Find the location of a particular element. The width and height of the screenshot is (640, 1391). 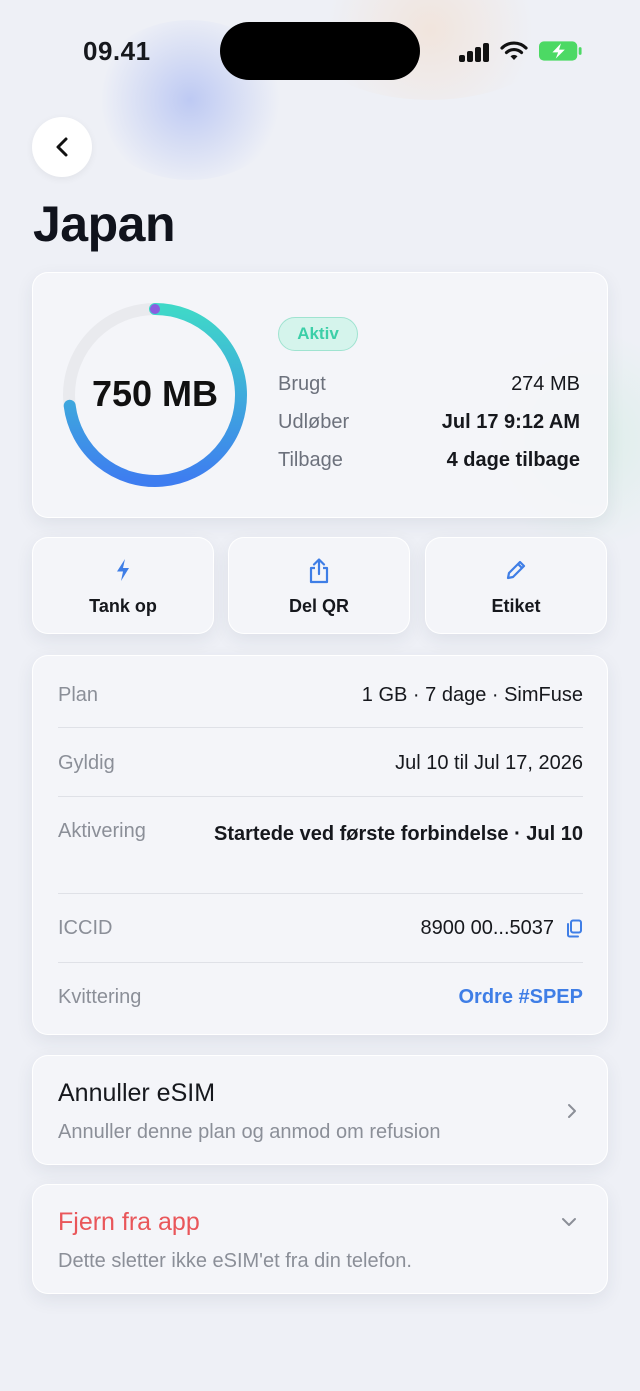

chevron-down-icon is located at coordinates (569, 1222).